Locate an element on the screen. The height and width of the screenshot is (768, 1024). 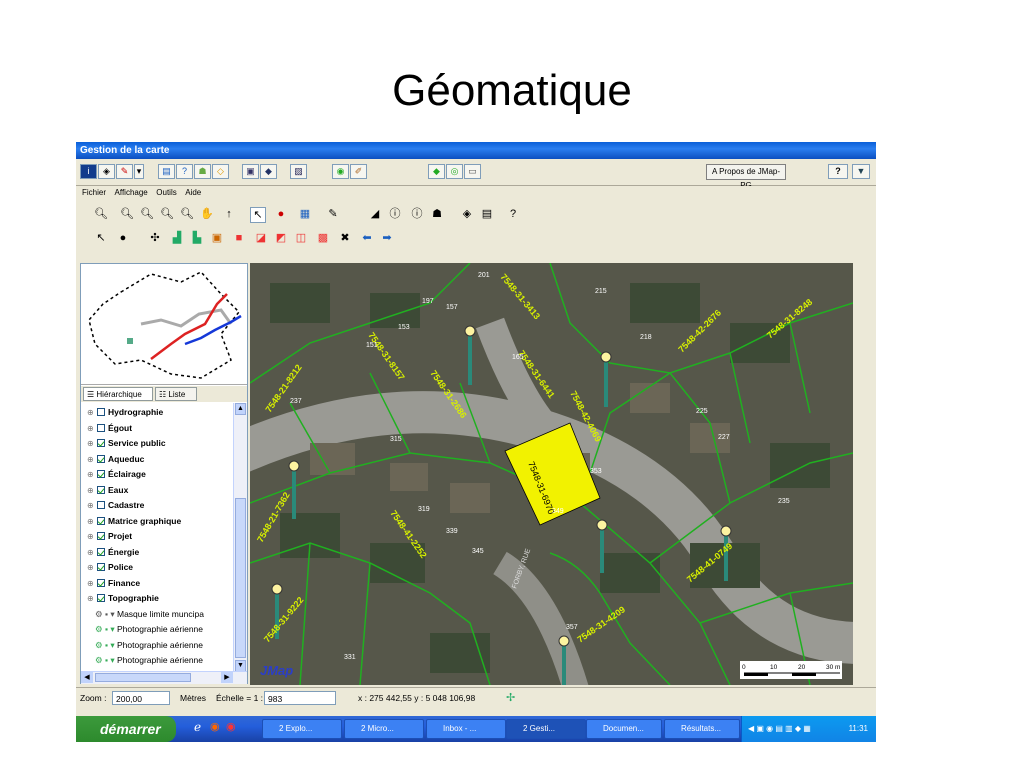
diamond-icon: ◆ is located at coordinates (436, 171).